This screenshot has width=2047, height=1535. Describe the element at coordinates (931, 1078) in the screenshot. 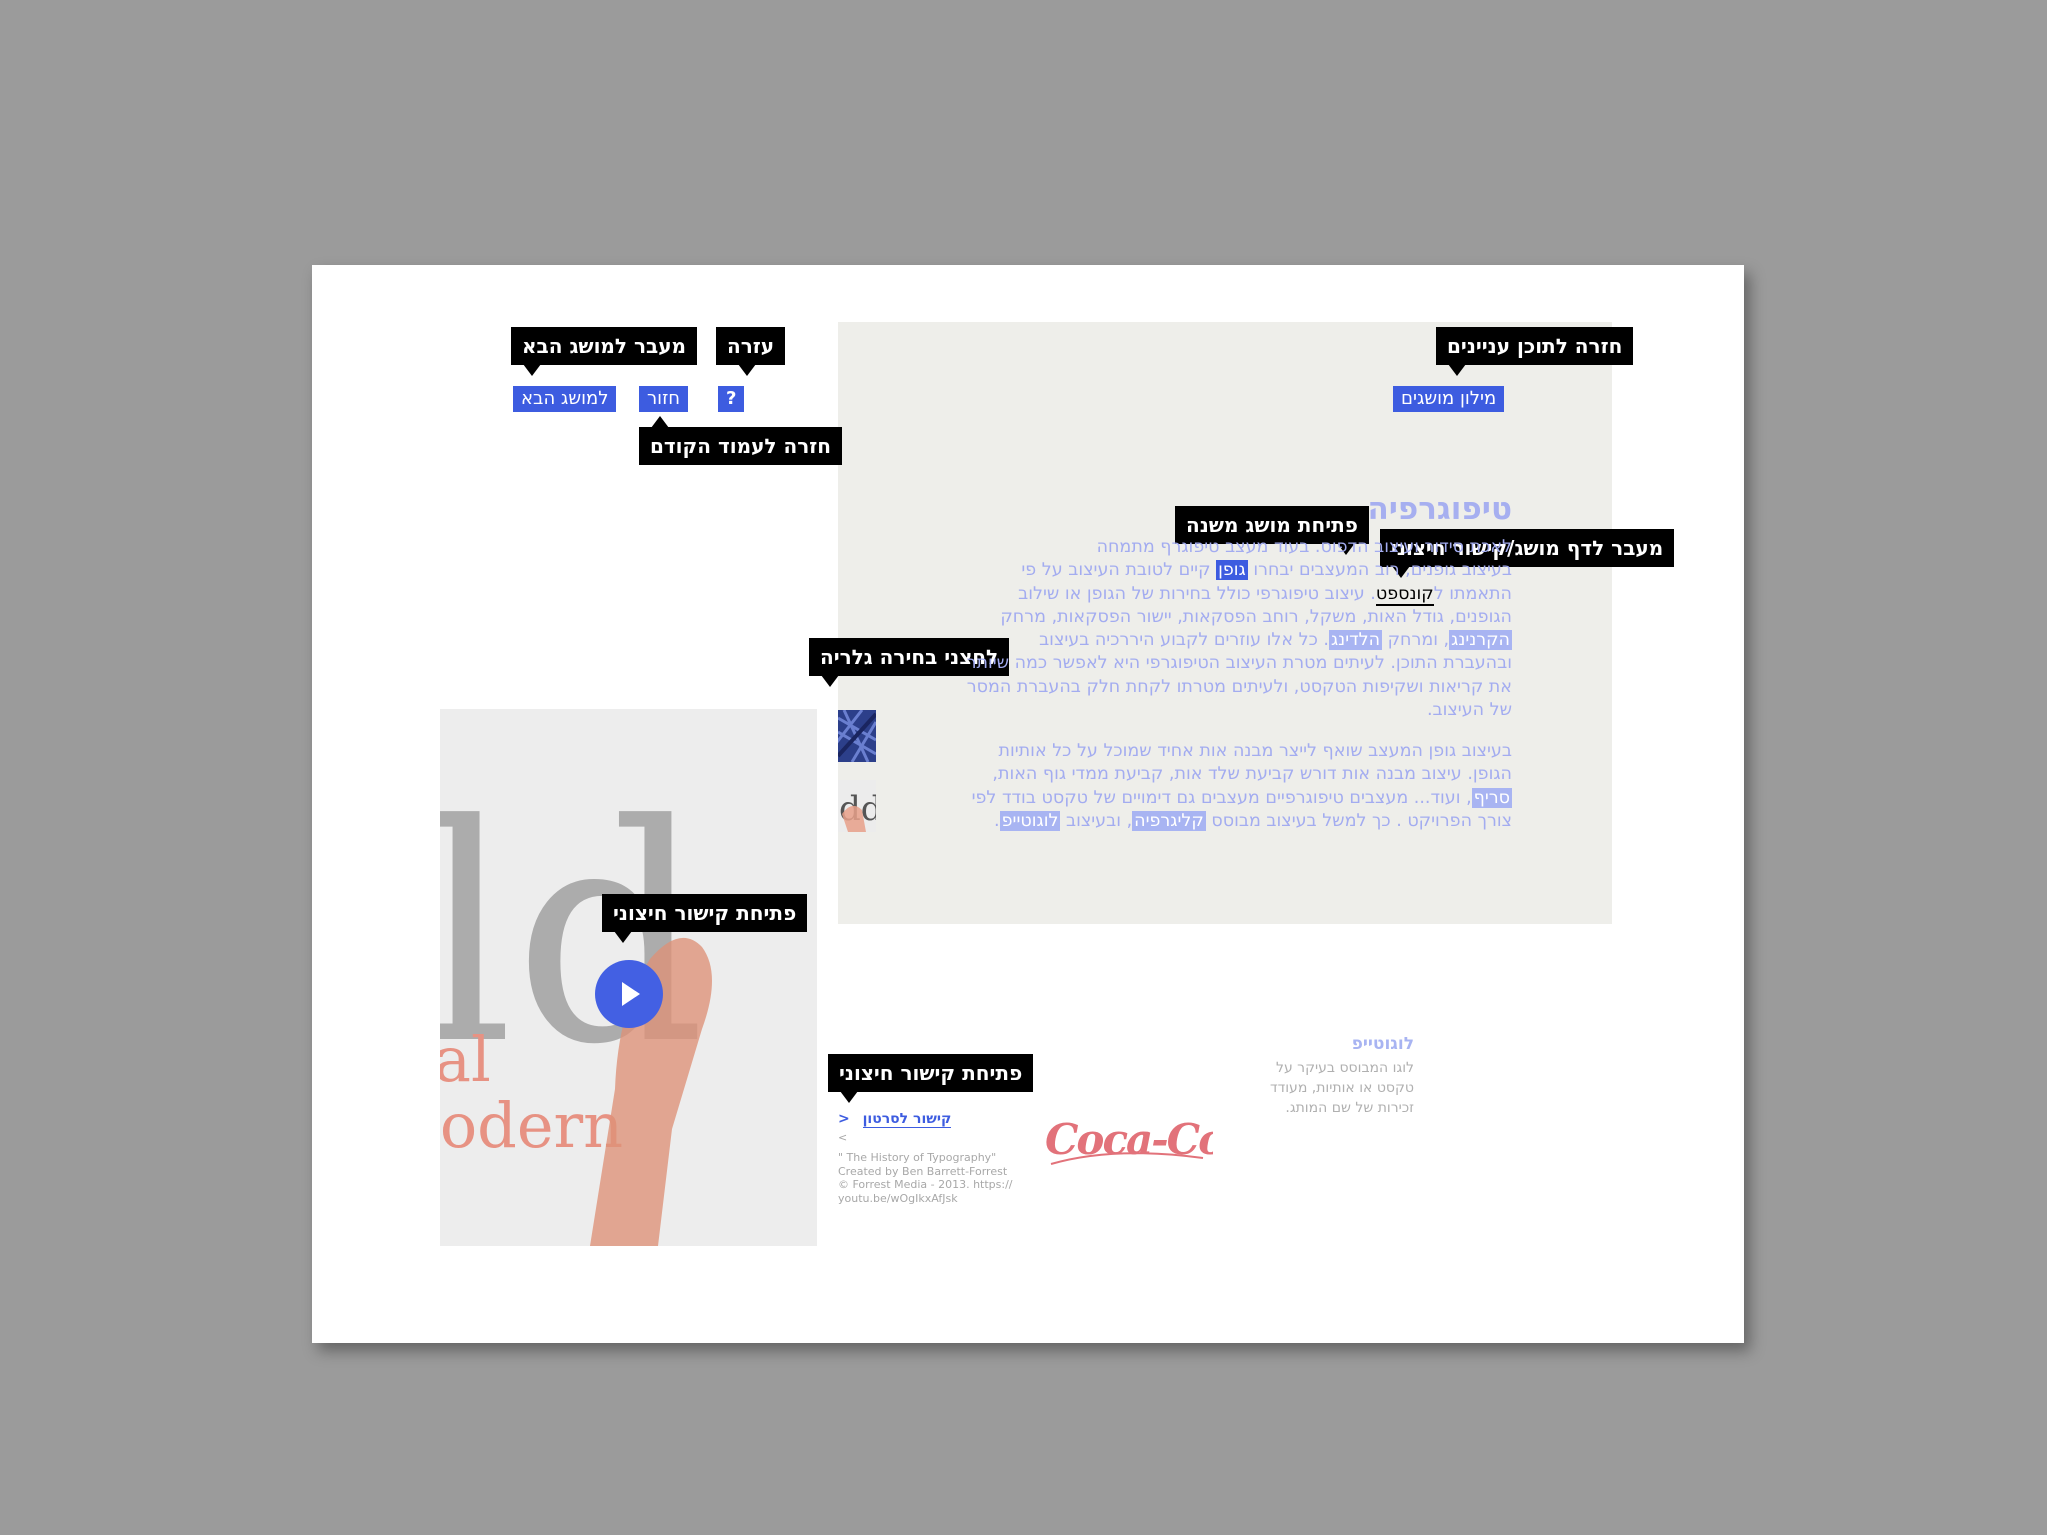

I see `tooltip-open-external-link: פתיחת קישור חיצוני` at that location.